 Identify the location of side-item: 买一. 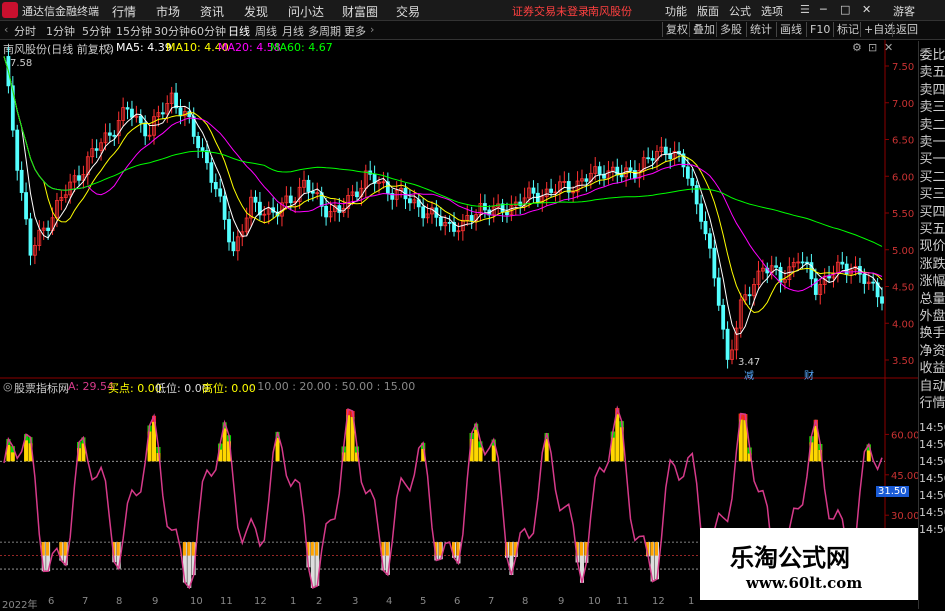
(932, 159).